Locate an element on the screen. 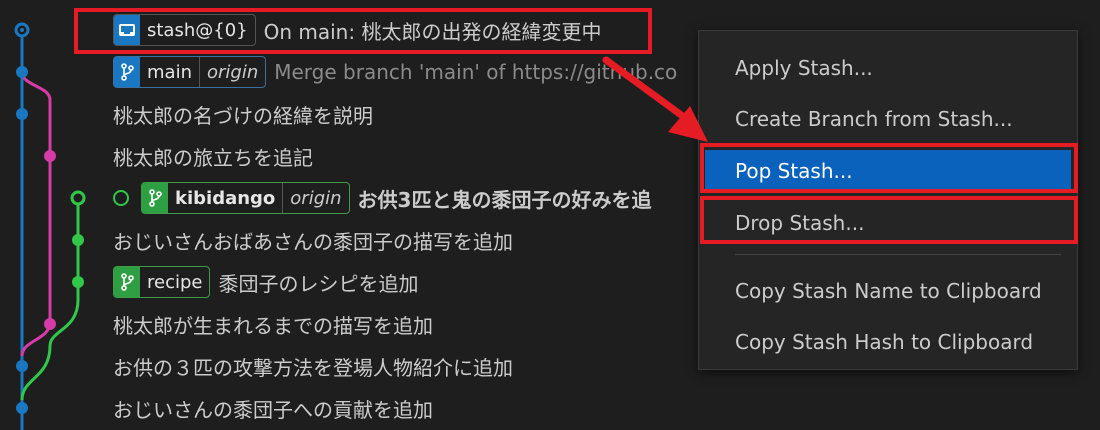 This screenshot has height=430, width=1100. branch-name: main is located at coordinates (169, 72).